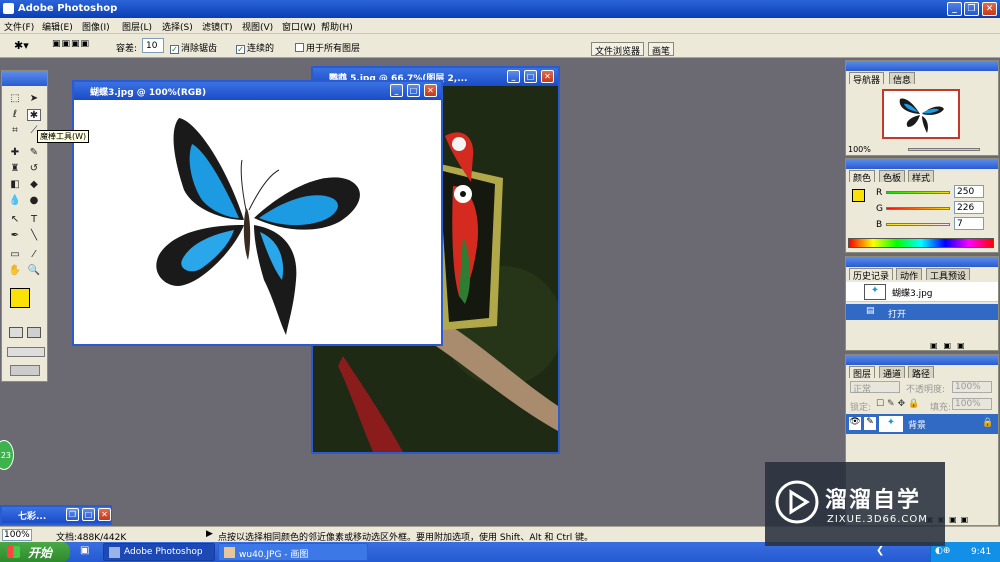 The image size is (1000, 562). Describe the element at coordinates (969, 207) in the screenshot. I see `green-value: 226` at that location.